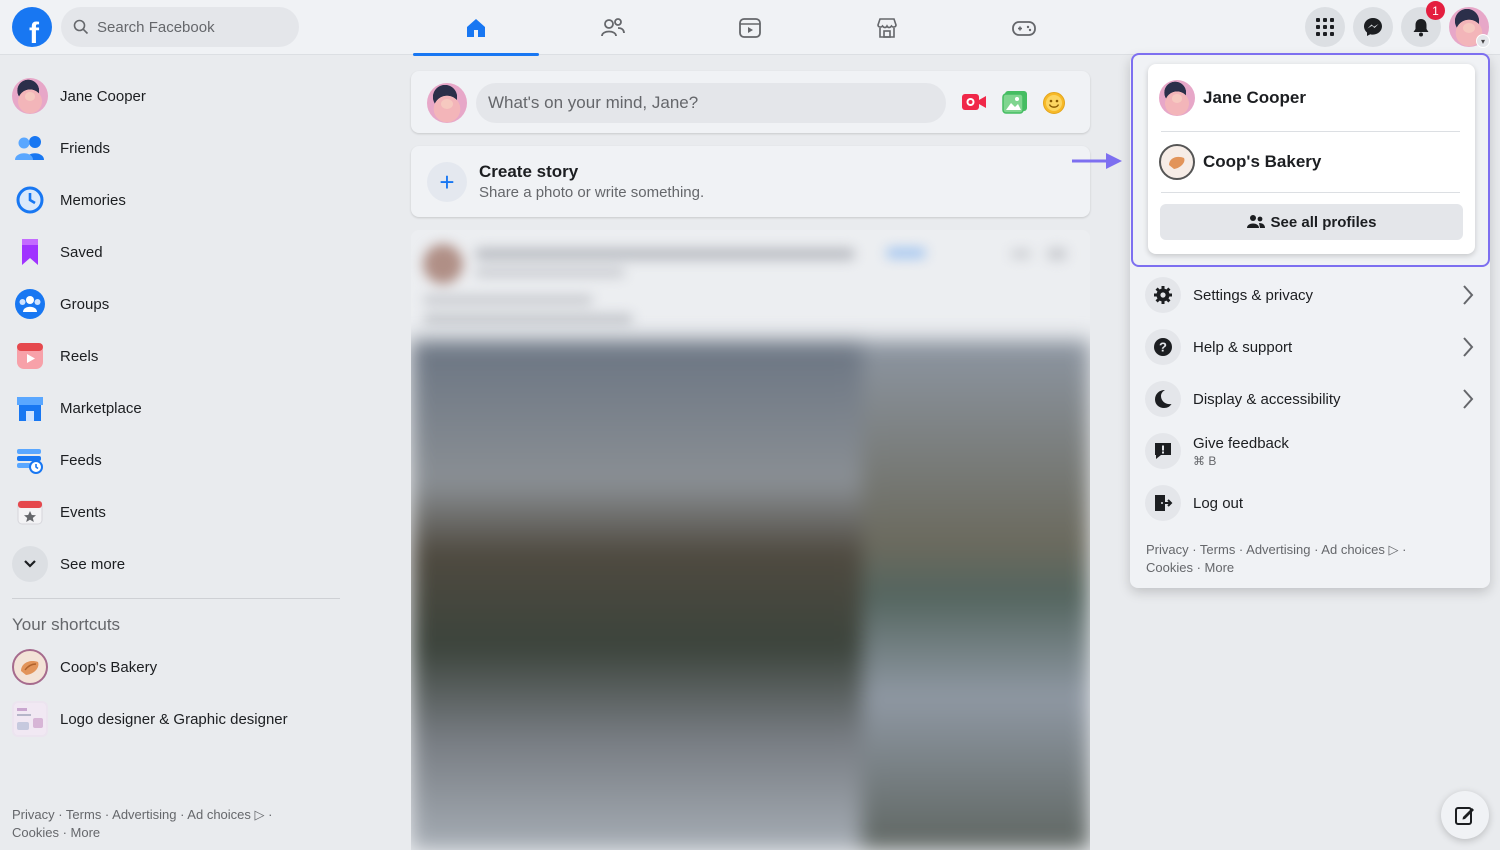 This screenshot has height=850, width=1500. What do you see at coordinates (30, 564) in the screenshot?
I see `chevron-down-icon` at bounding box center [30, 564].